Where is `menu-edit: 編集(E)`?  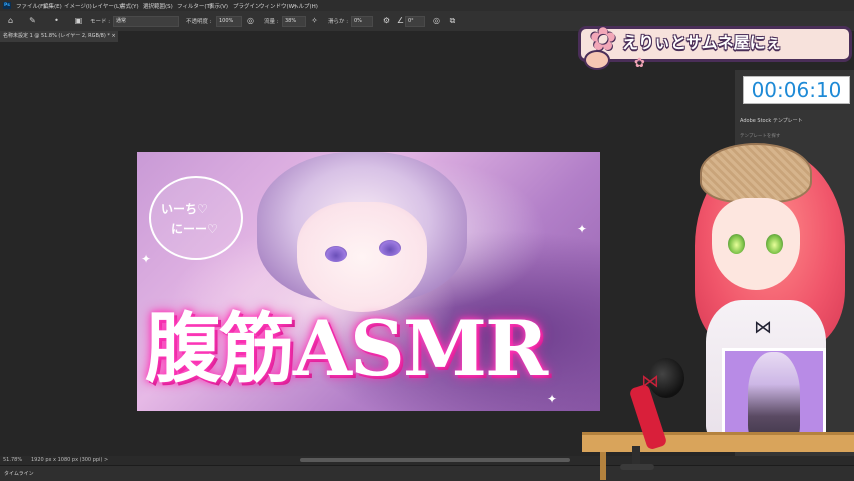
menu-edit: 編集(E) is located at coordinates (52, 6).